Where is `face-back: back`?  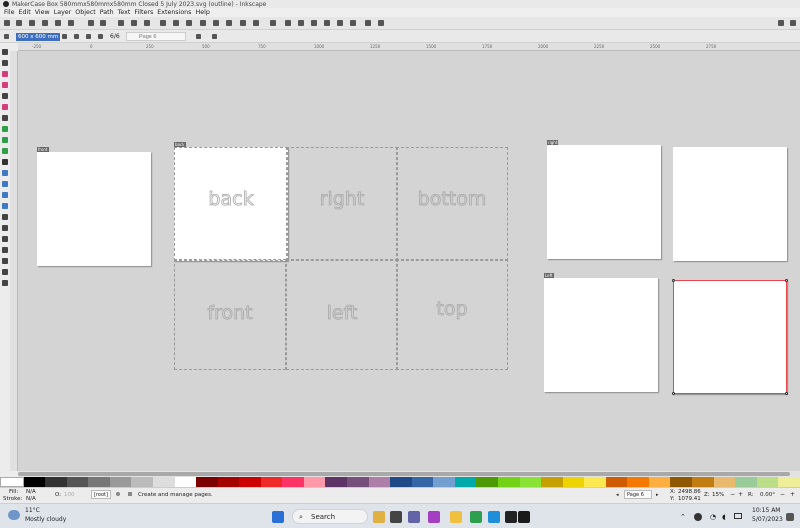 face-back: back is located at coordinates (231, 204).